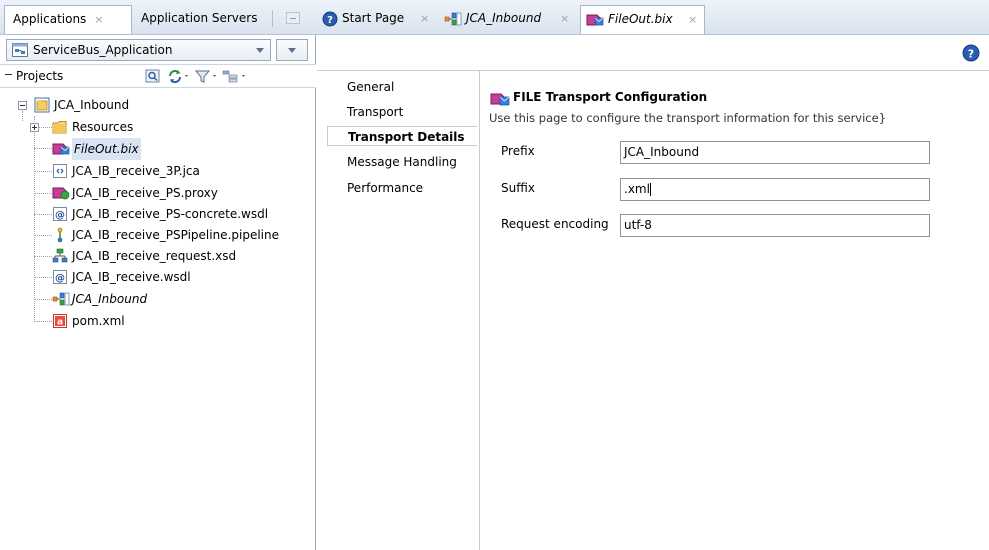 This screenshot has height=550, width=989. What do you see at coordinates (293, 18) in the screenshot?
I see `minimize-icon` at bounding box center [293, 18].